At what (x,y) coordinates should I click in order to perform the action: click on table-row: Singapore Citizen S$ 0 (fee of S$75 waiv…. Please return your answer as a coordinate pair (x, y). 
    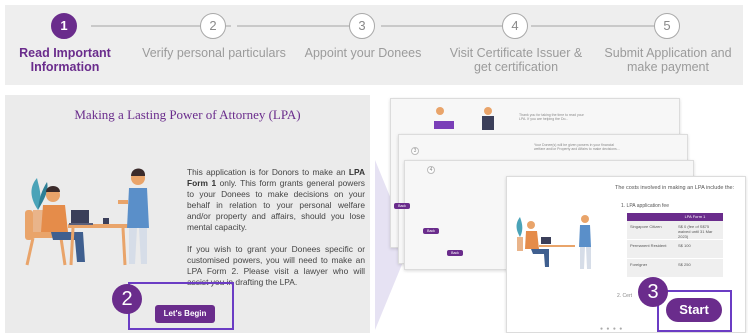
    Looking at the image, I should click on (675, 230).